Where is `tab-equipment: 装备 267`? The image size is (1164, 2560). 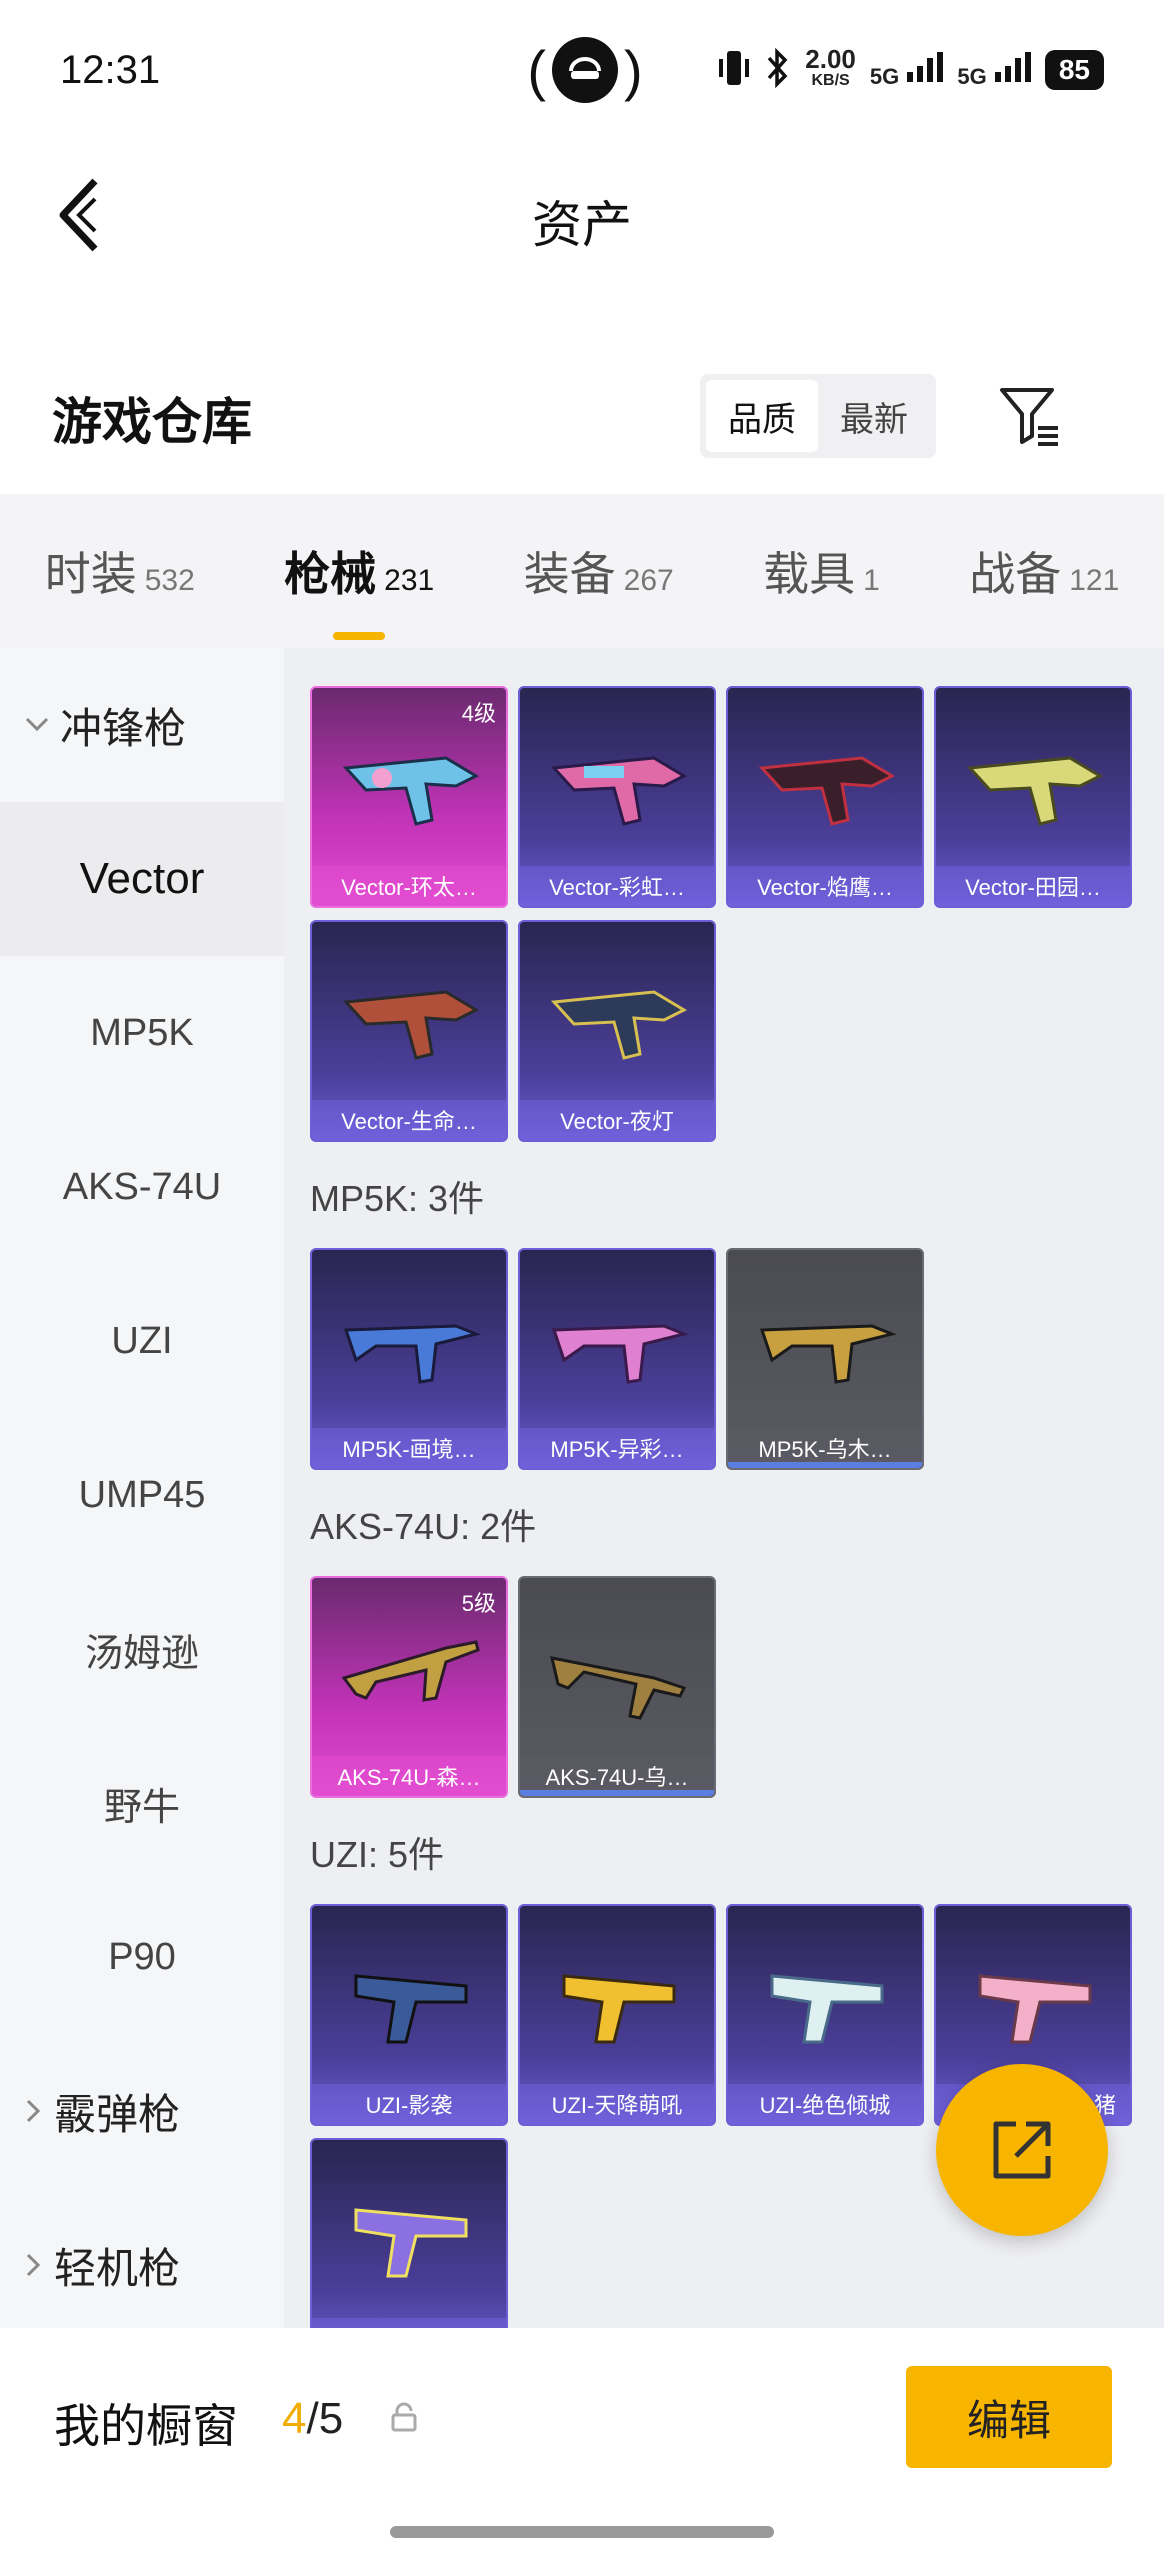
tab-equipment: 装备 267 is located at coordinates (599, 571).